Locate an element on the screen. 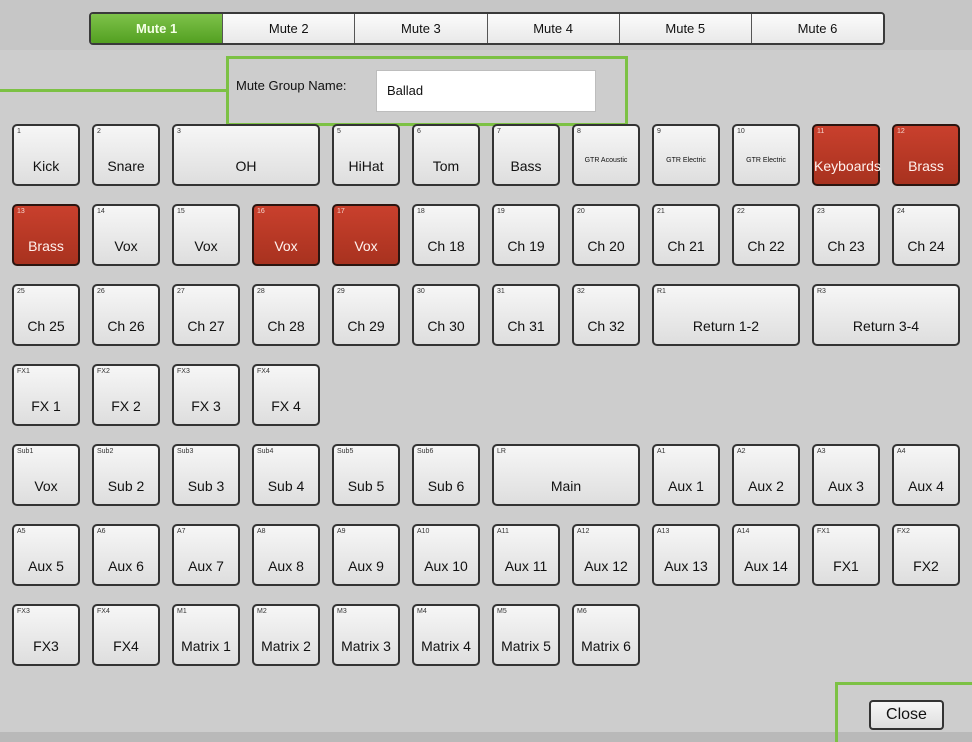 This screenshot has height=742, width=972. channel-label: Ch 29 is located at coordinates (366, 326).